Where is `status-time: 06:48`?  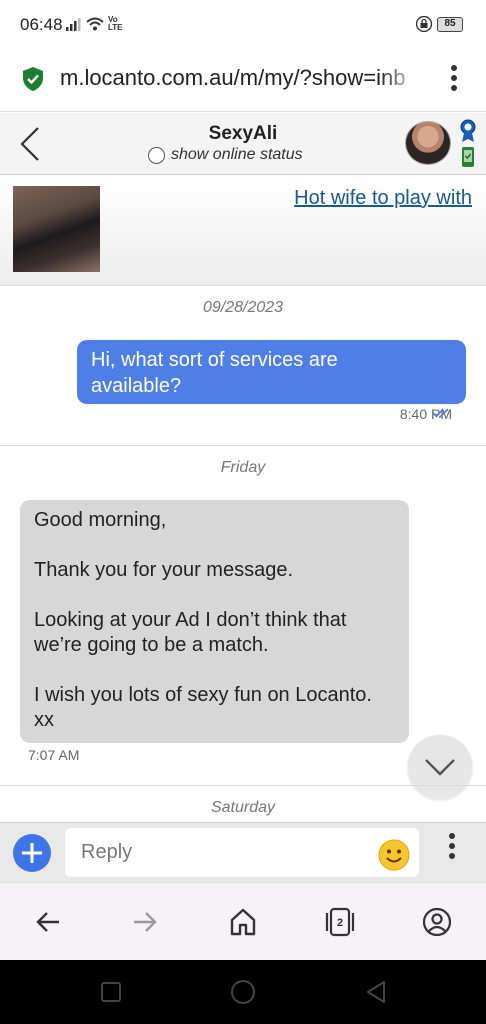
status-time: 06:48 is located at coordinates (41, 24).